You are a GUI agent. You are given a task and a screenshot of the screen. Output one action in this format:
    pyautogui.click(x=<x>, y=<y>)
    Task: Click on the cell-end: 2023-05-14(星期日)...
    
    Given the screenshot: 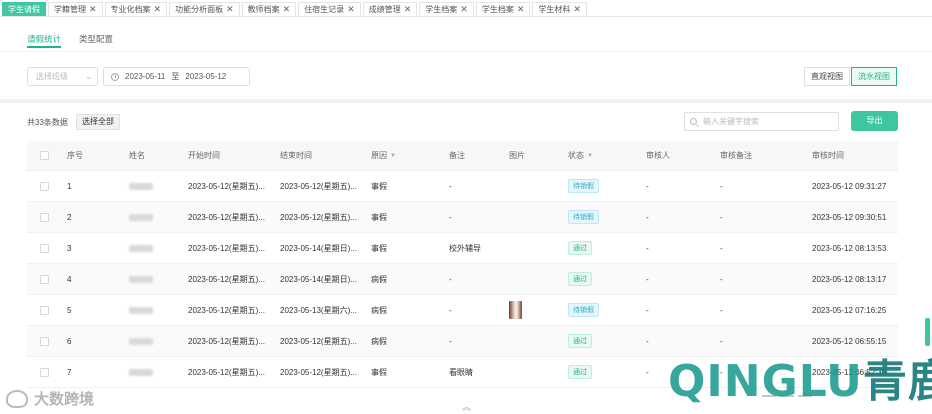 What is the action you would take?
    pyautogui.click(x=318, y=248)
    